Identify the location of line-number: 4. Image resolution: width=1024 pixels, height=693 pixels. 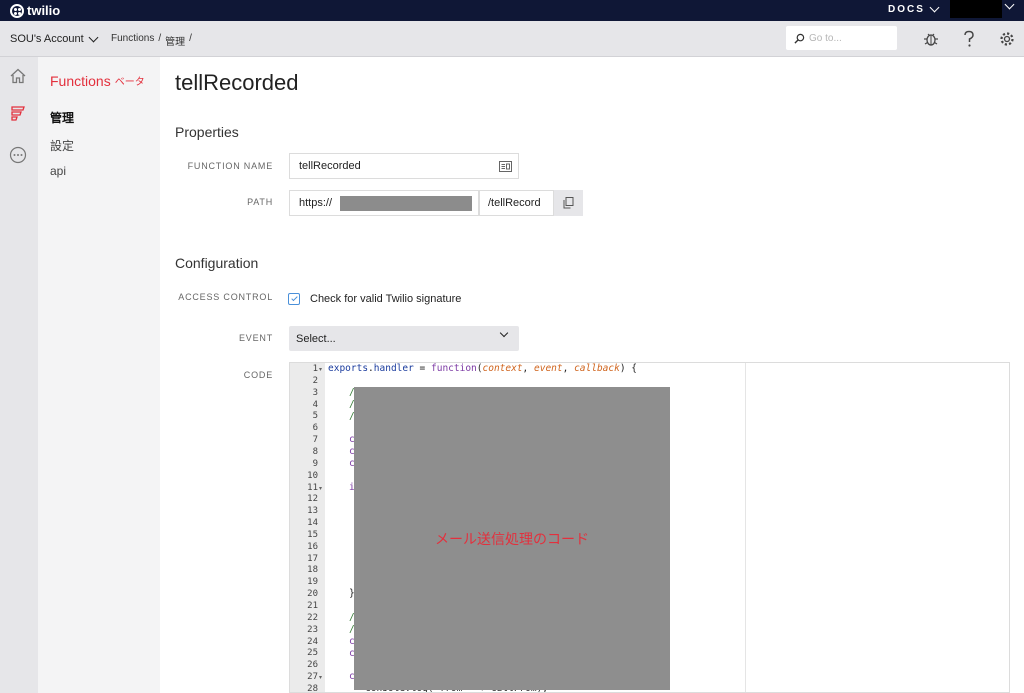
(315, 404).